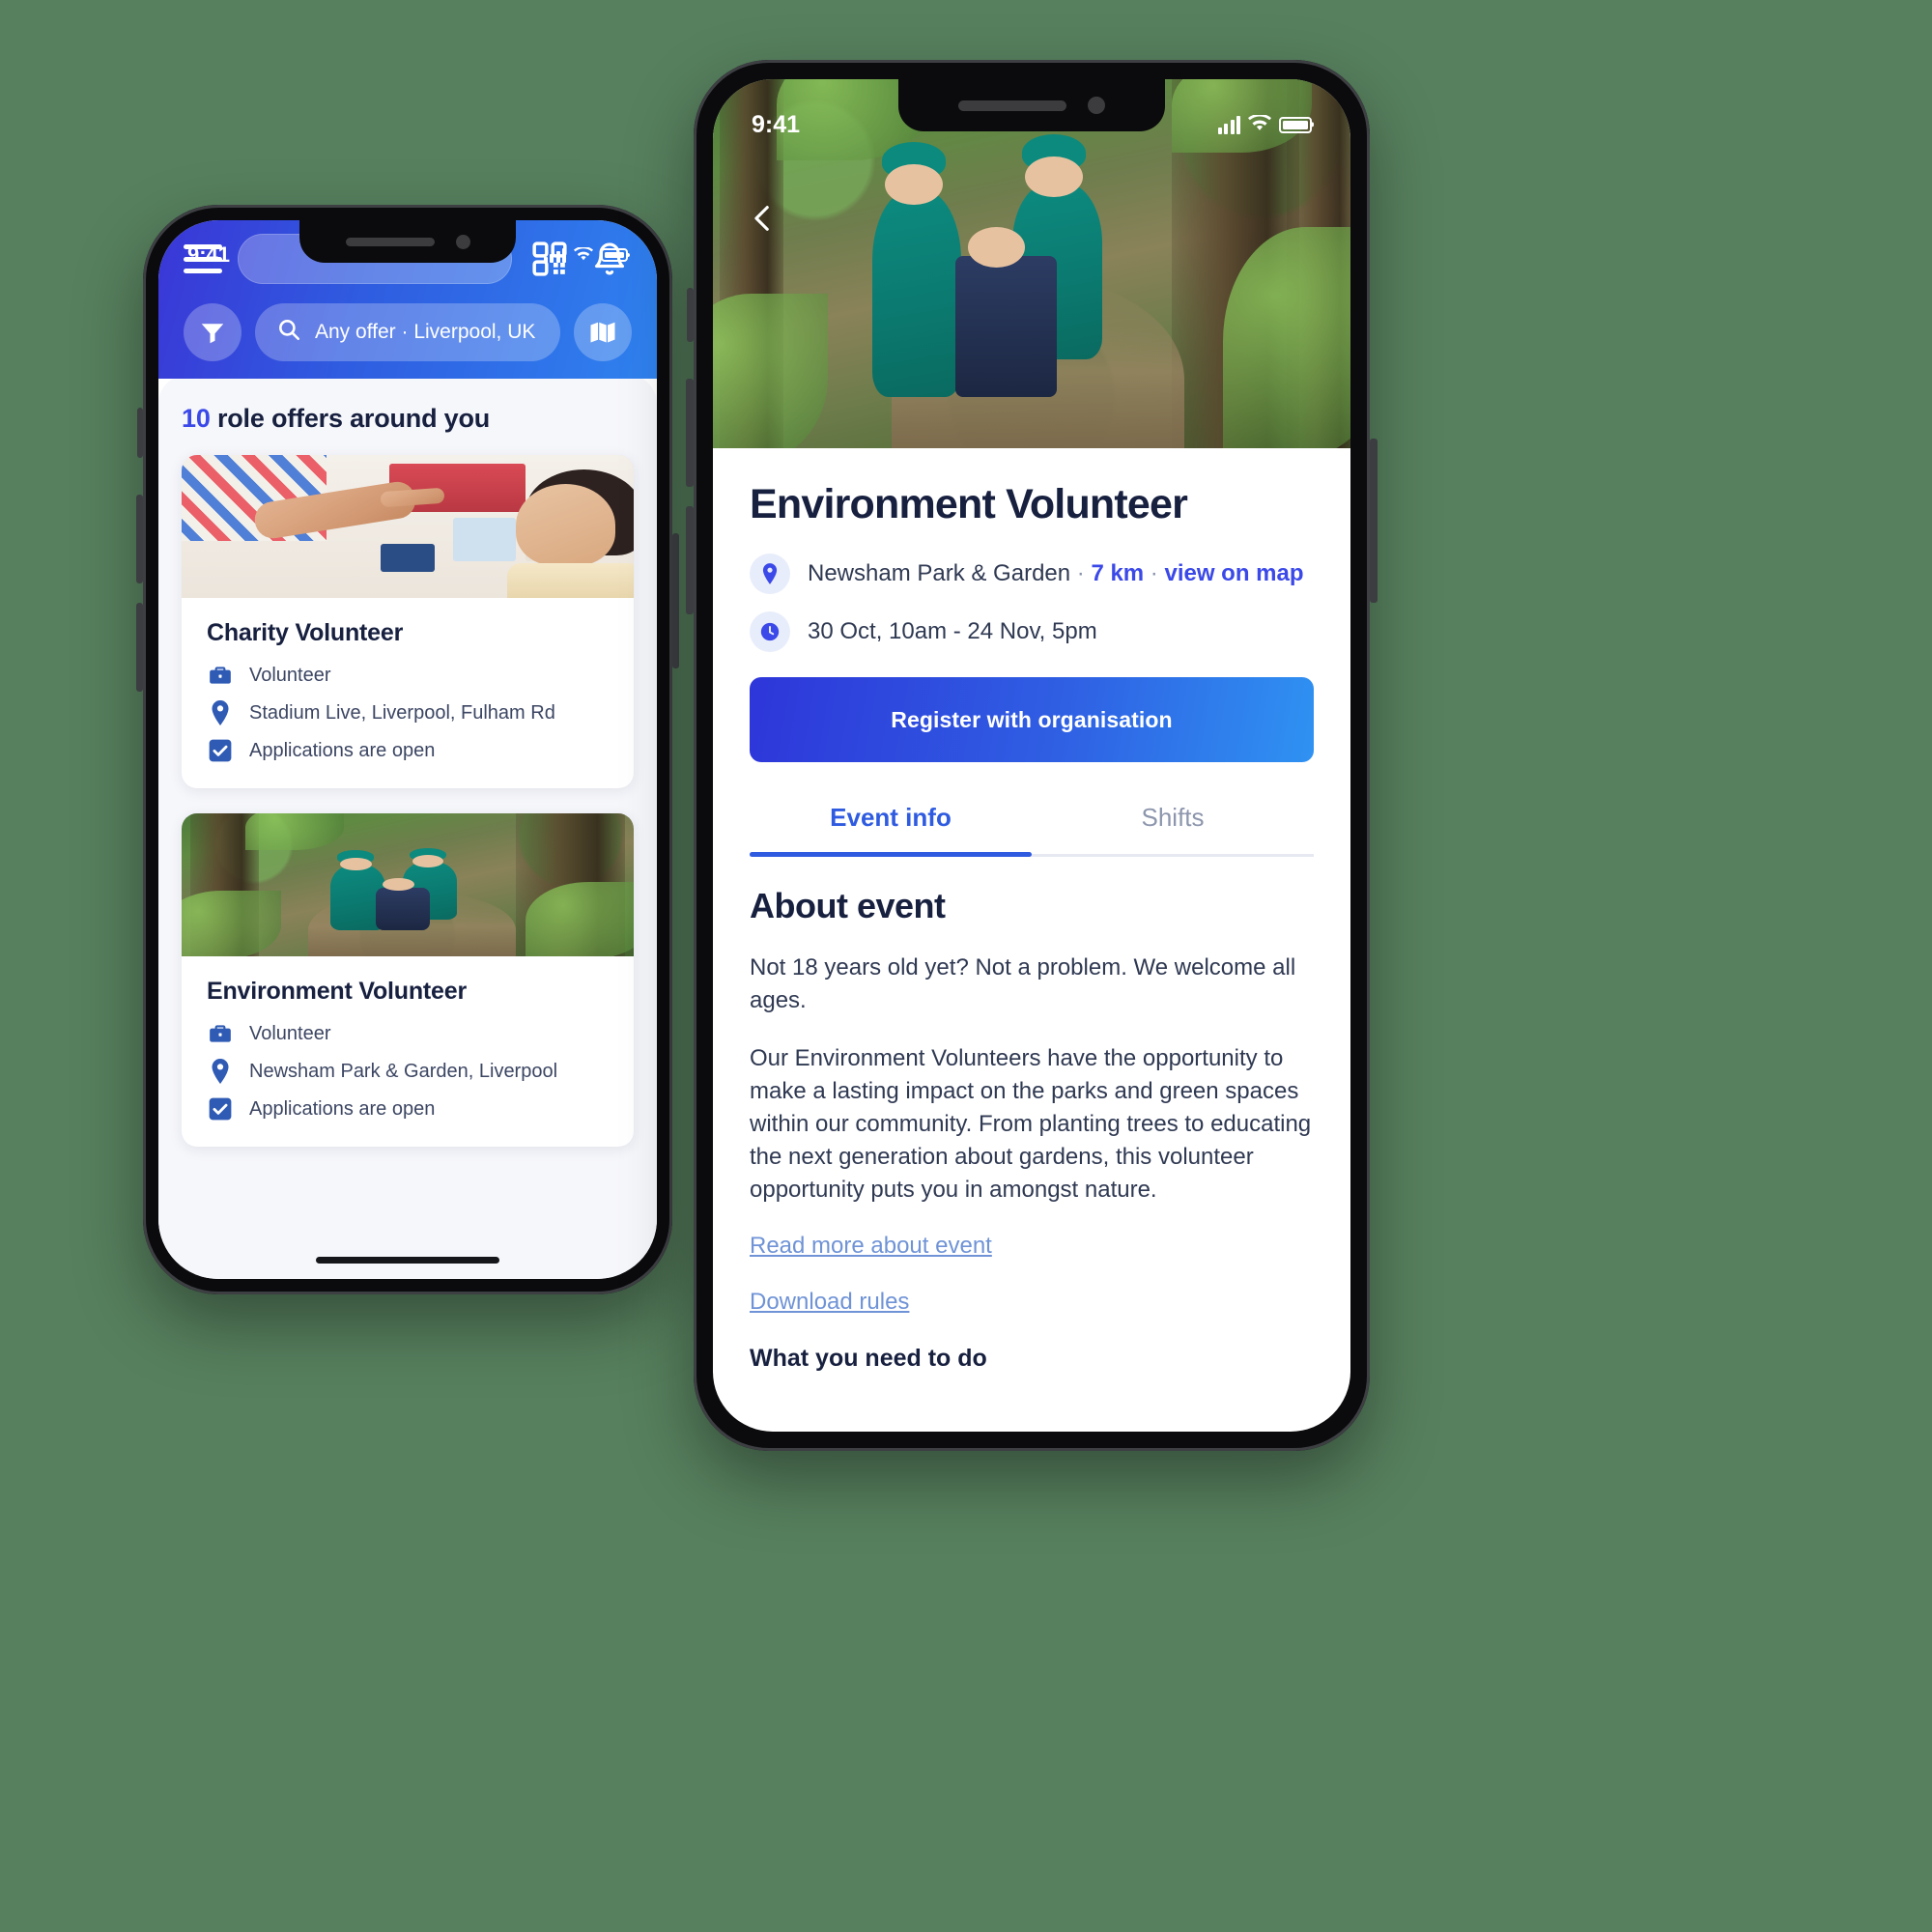  Describe the element at coordinates (408, 526) in the screenshot. I see `charity-volunteer-photo` at that location.